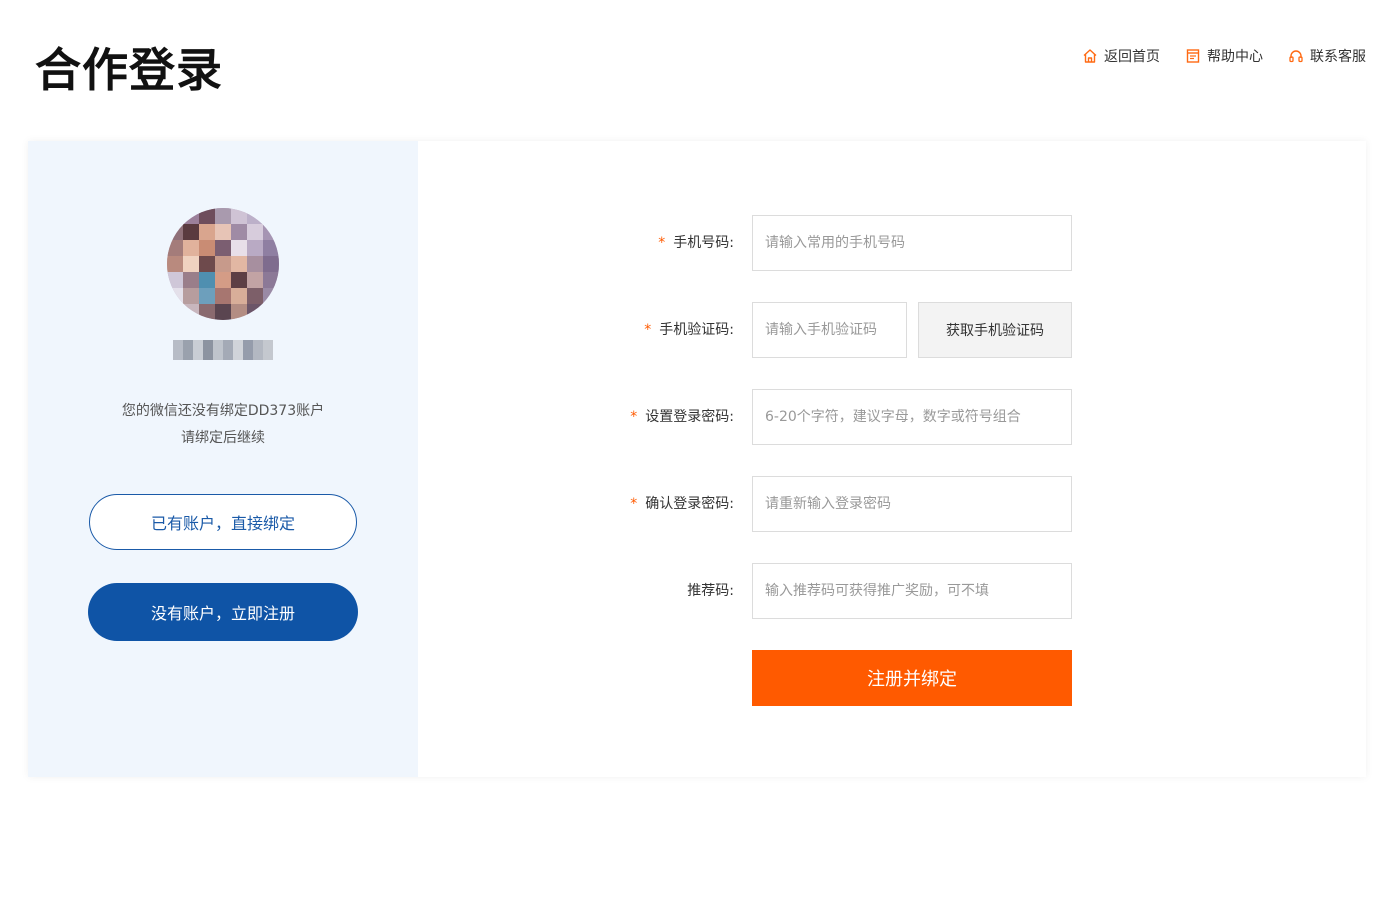 The height and width of the screenshot is (914, 1386). Describe the element at coordinates (223, 438) in the screenshot. I see `bind-message-line2: 请绑定后继续` at that location.